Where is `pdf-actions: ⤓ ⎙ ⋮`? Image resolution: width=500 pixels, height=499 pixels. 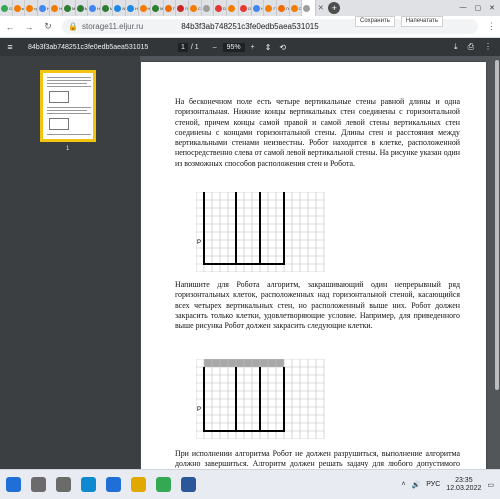
pdf-actions: ⤓ ⎙ ⋮ is located at coordinates (477, 47).